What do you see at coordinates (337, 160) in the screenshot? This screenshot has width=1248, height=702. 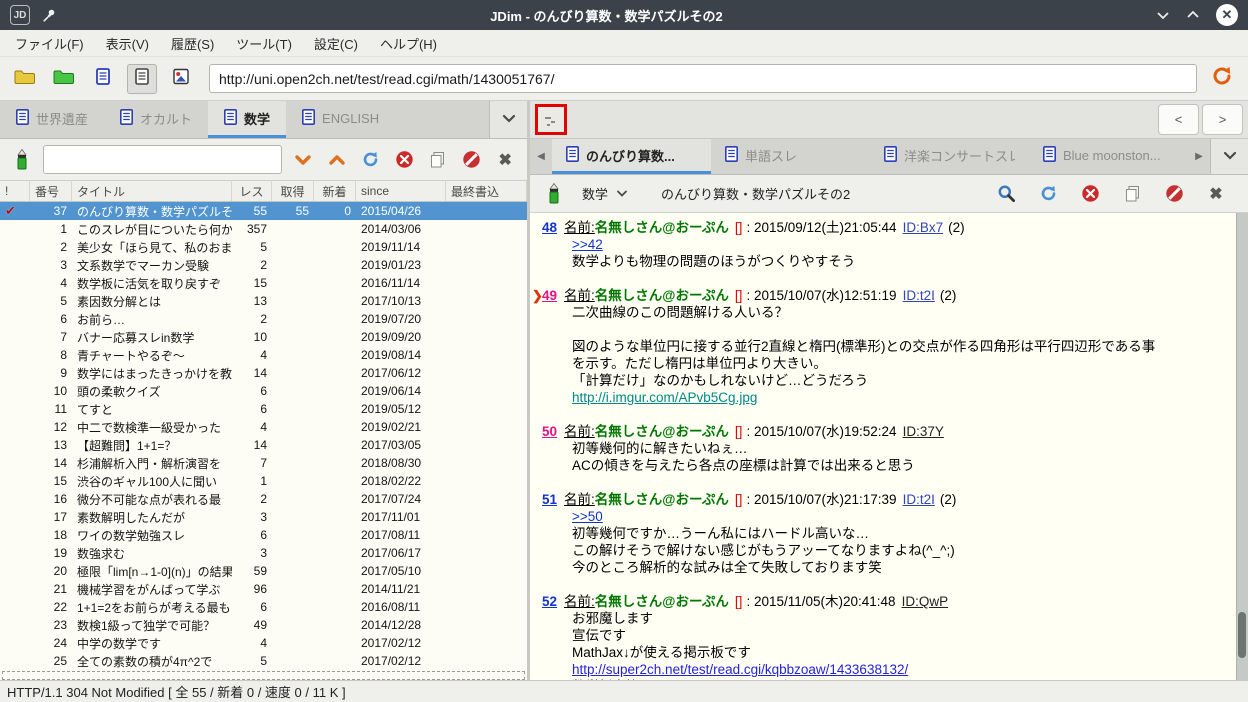 I see `search-up-button` at bounding box center [337, 160].